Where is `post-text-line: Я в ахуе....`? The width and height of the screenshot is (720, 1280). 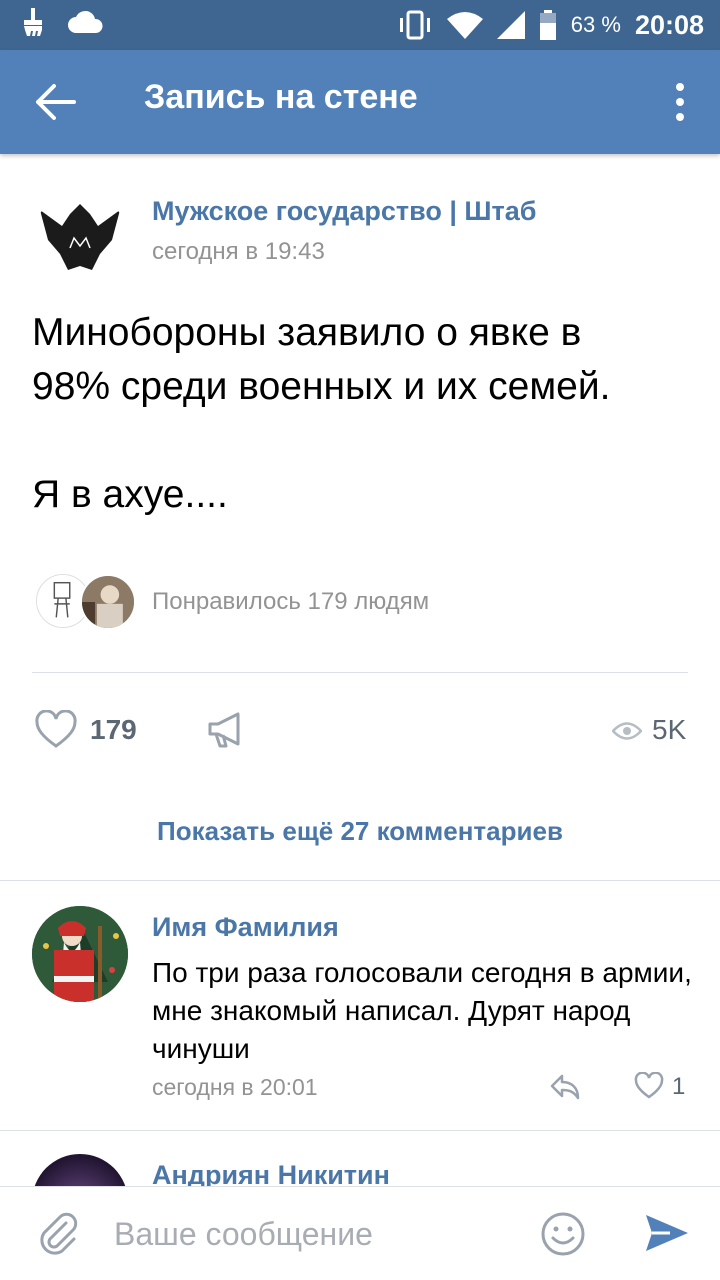 post-text-line: Я в ахуе.... is located at coordinates (130, 494).